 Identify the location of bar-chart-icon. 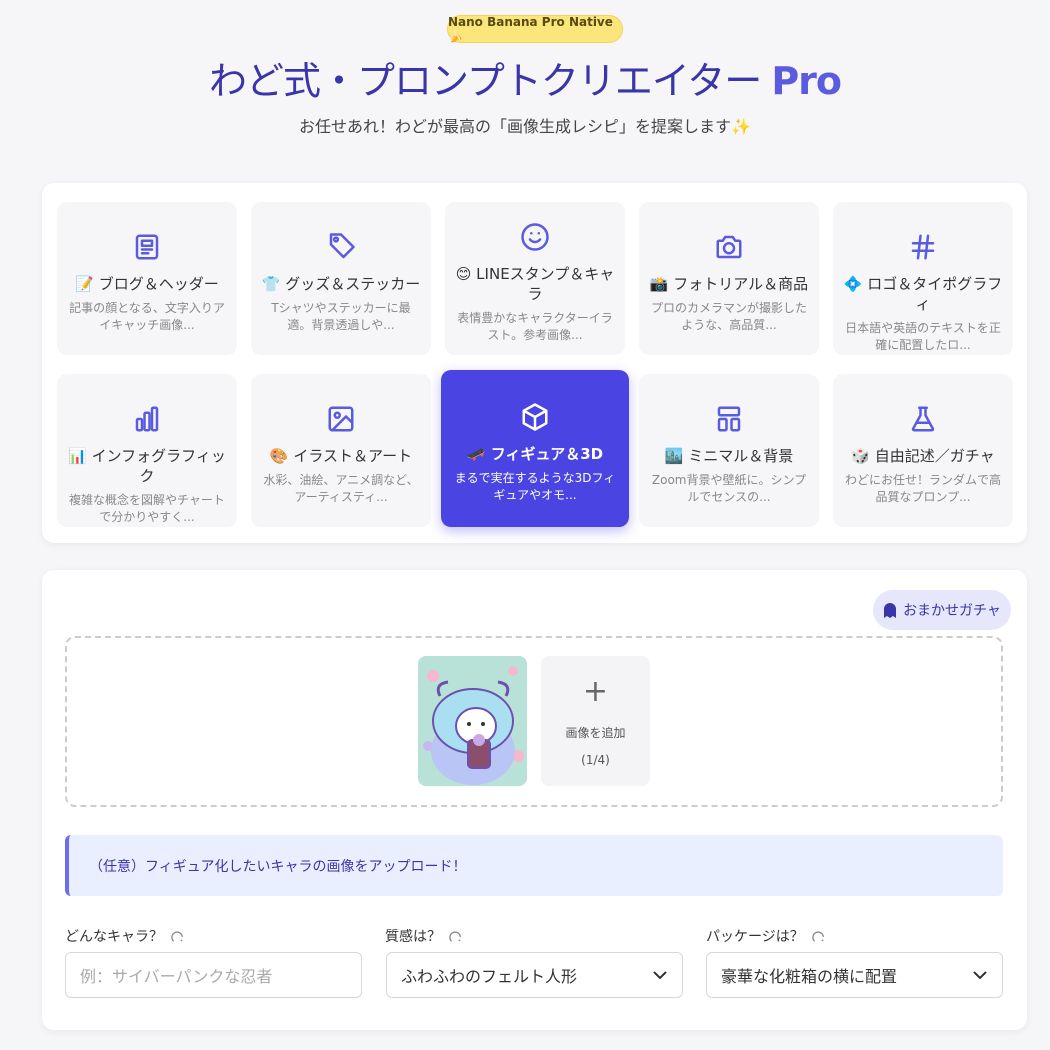
(147, 419).